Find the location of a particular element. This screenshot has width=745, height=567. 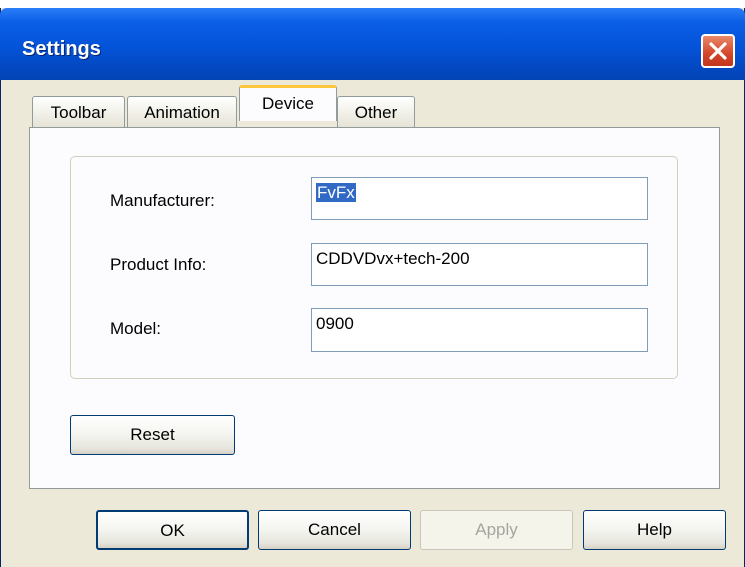

cancel-button: Cancel is located at coordinates (334, 530).